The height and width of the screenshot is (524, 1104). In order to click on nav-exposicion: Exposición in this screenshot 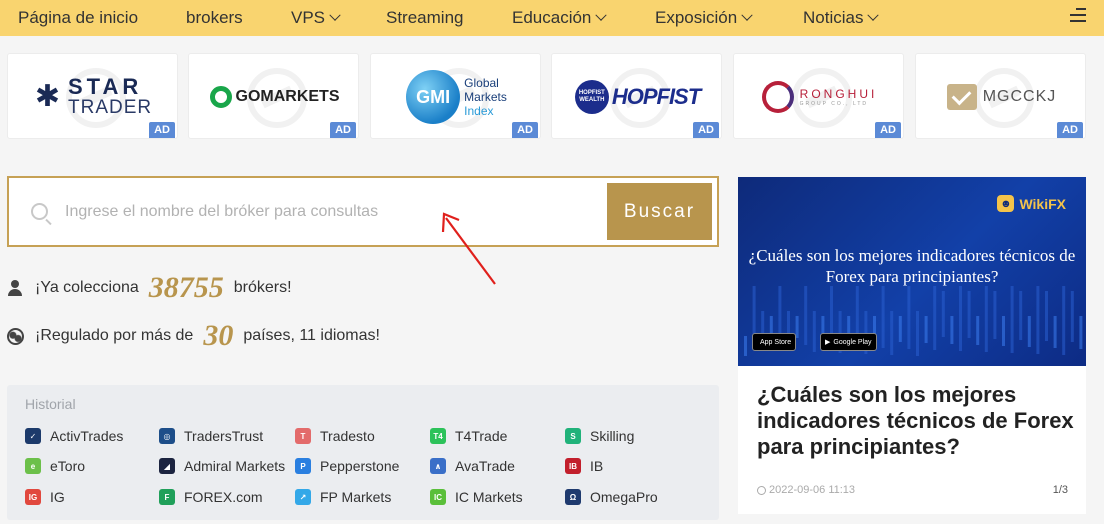, I will do `click(704, 18)`.